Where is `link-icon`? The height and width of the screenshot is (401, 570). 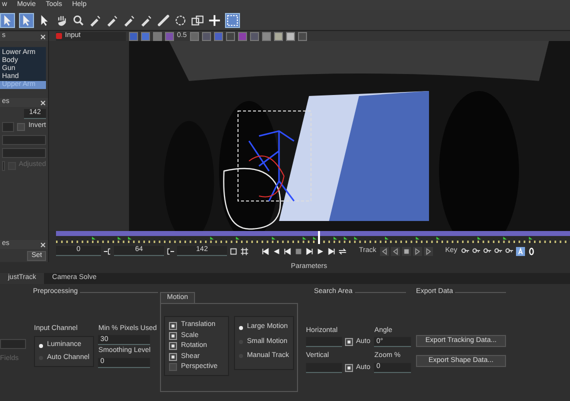
link-icon is located at coordinates (163, 20).